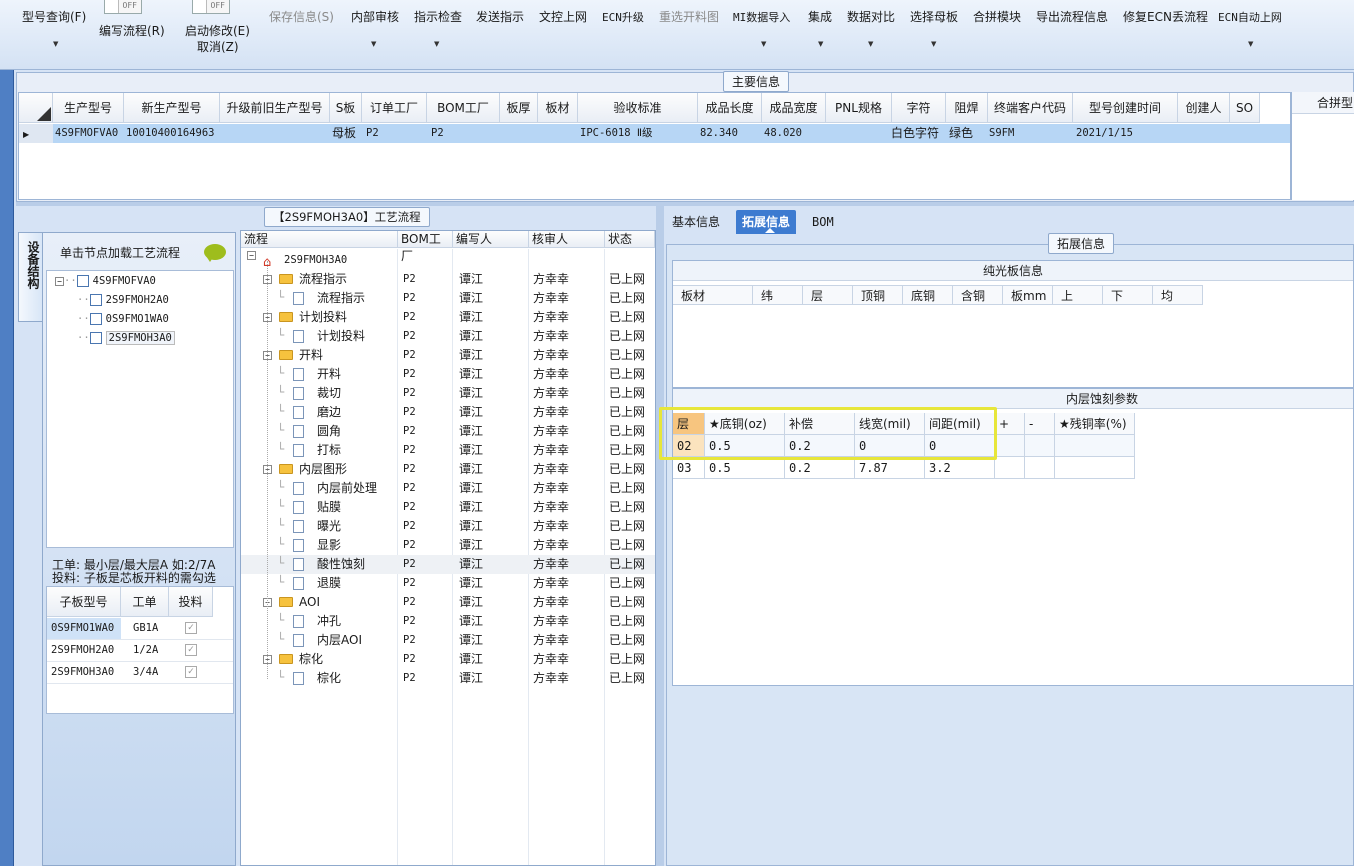  I want to click on col-header: 上, so click(1078, 295).